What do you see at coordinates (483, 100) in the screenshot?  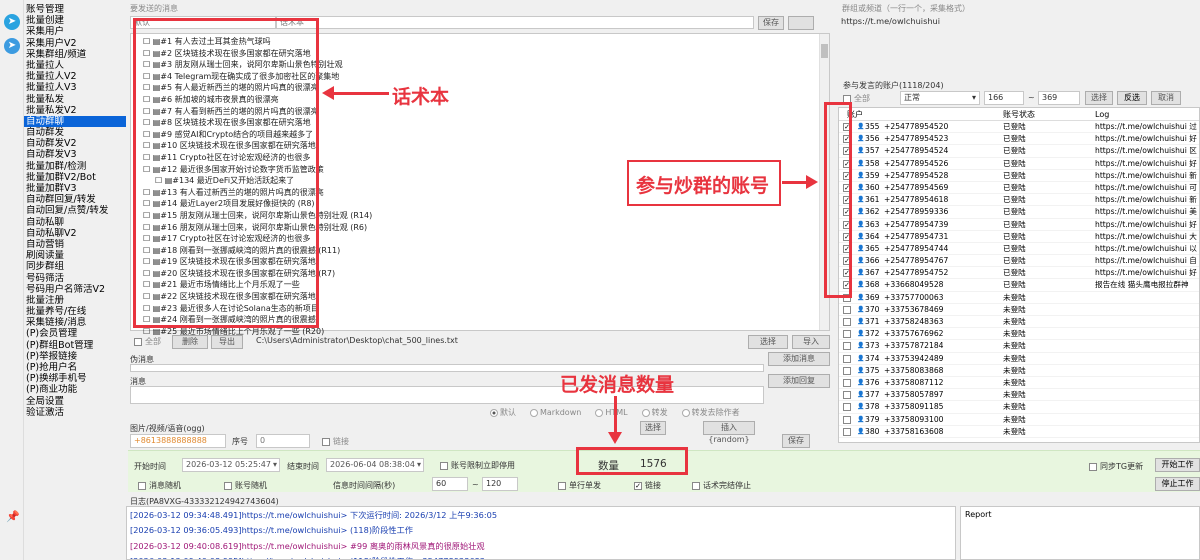 I see `script-item: ☐ ▤#6 新加坡的城市夜景真的很漂亮` at bounding box center [483, 100].